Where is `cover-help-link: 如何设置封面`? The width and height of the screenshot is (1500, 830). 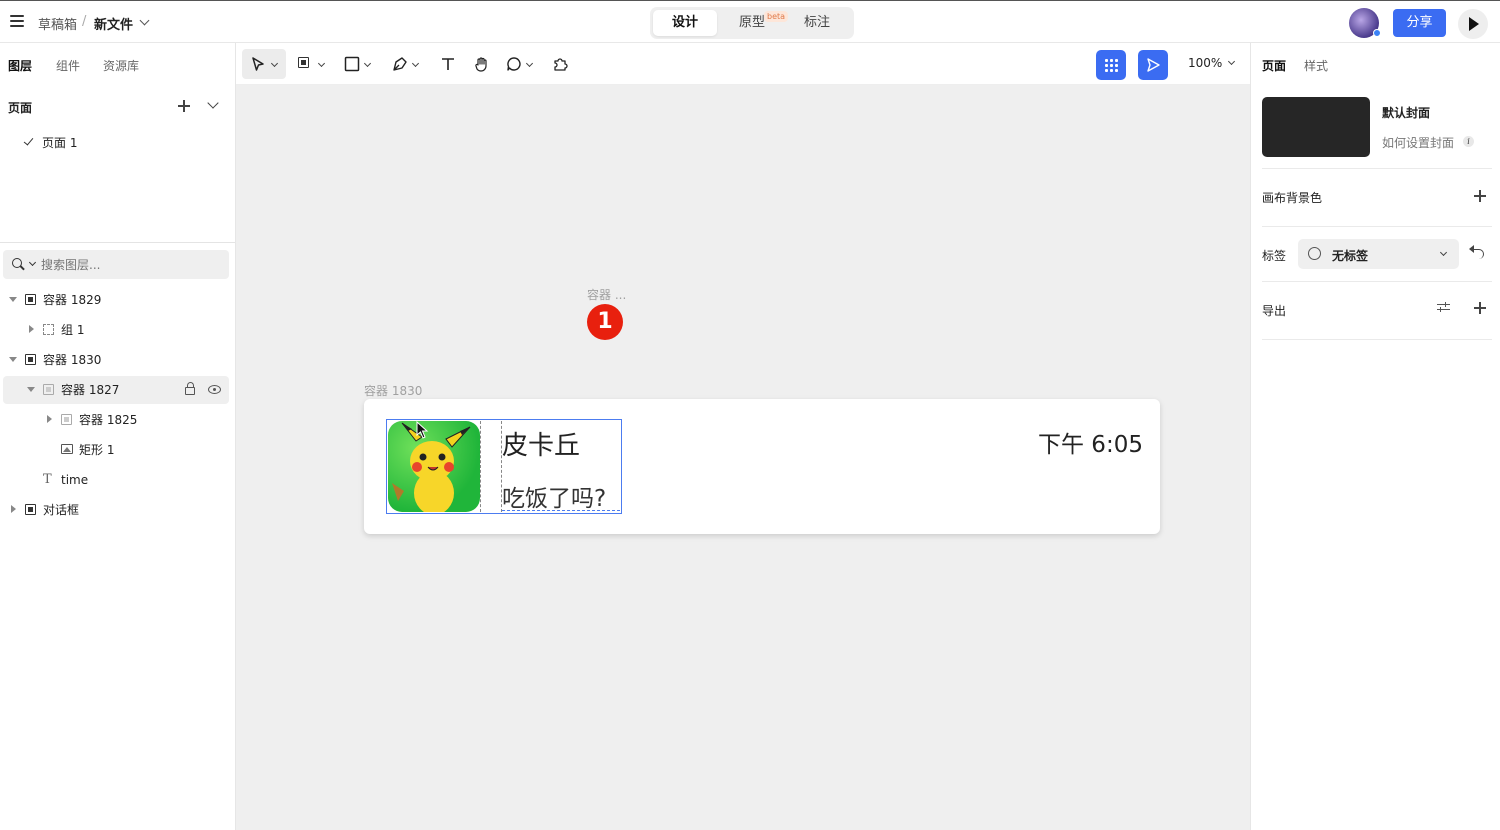
cover-help-link: 如何设置封面 is located at coordinates (1418, 142).